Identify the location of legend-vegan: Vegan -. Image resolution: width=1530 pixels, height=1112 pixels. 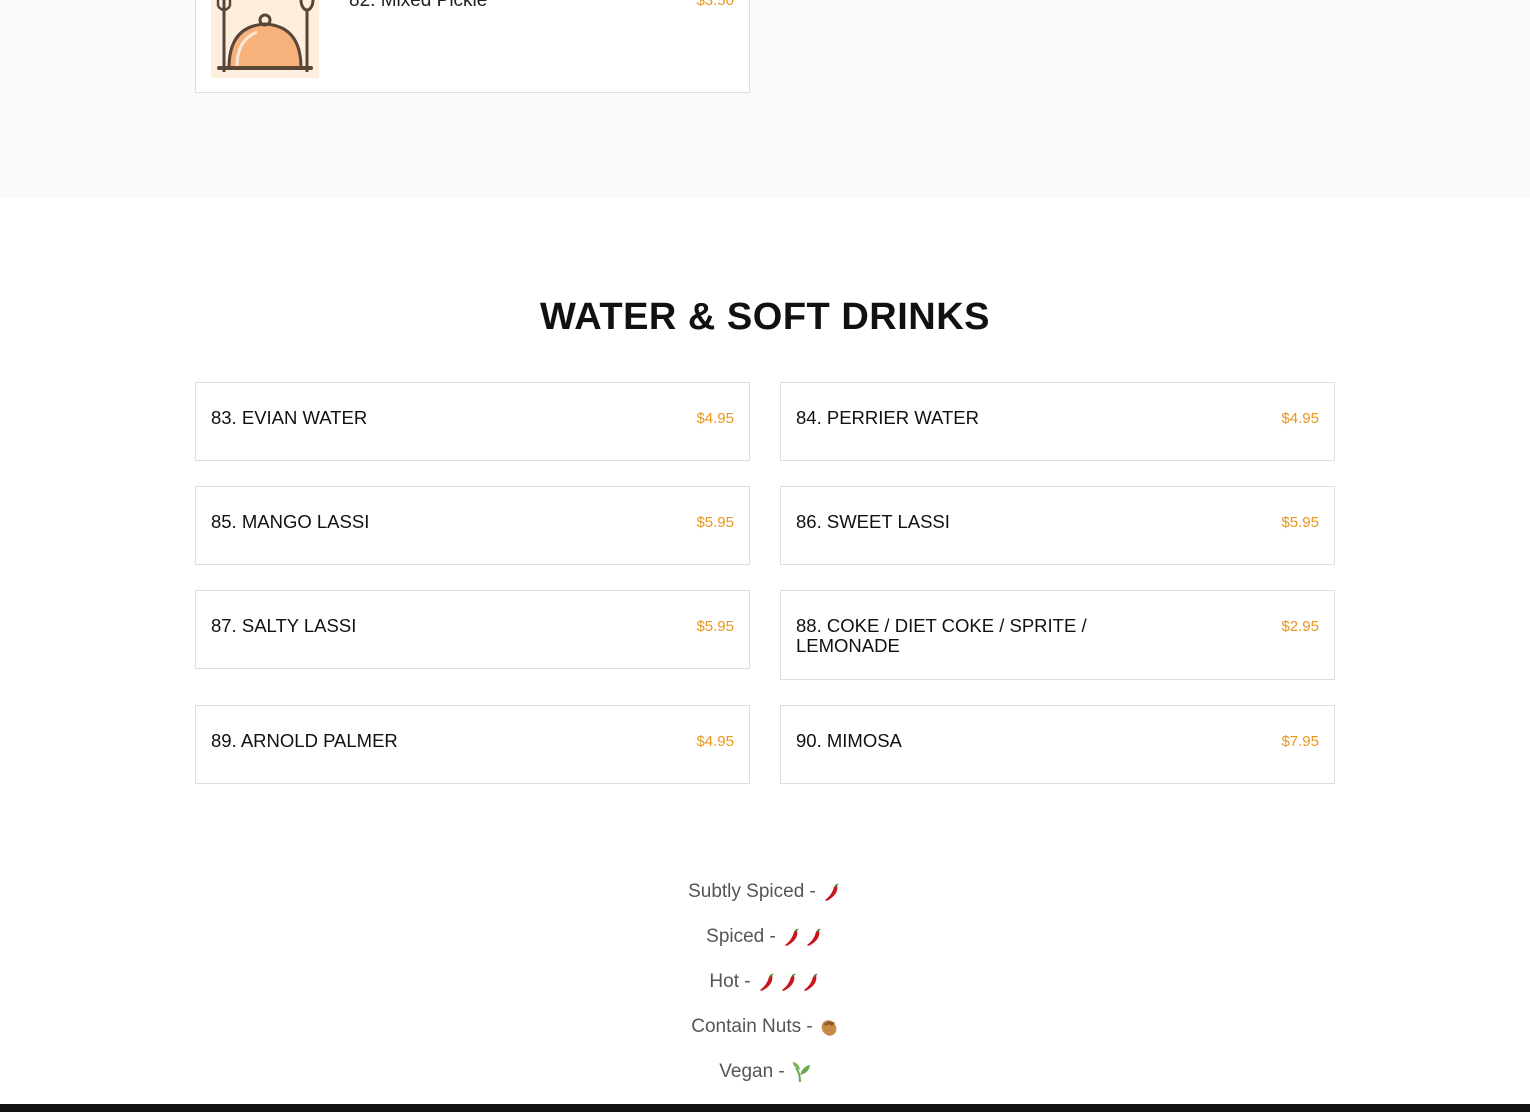
(765, 1072).